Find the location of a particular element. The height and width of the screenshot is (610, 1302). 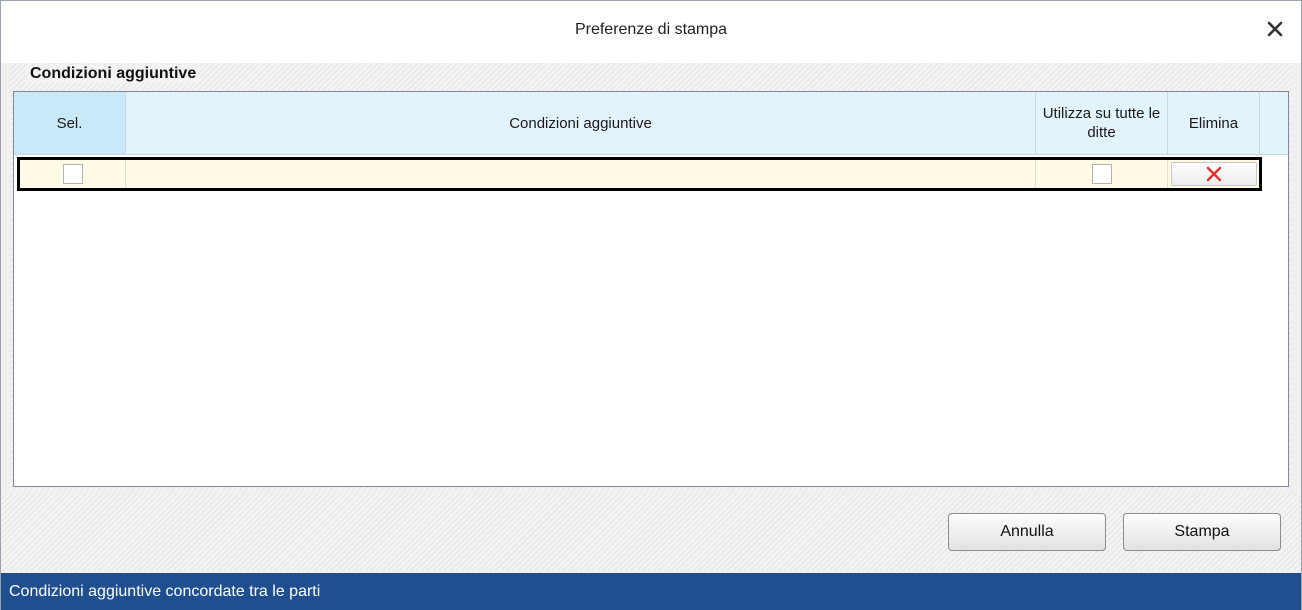

row-utilizza-cell is located at coordinates (1102, 174).